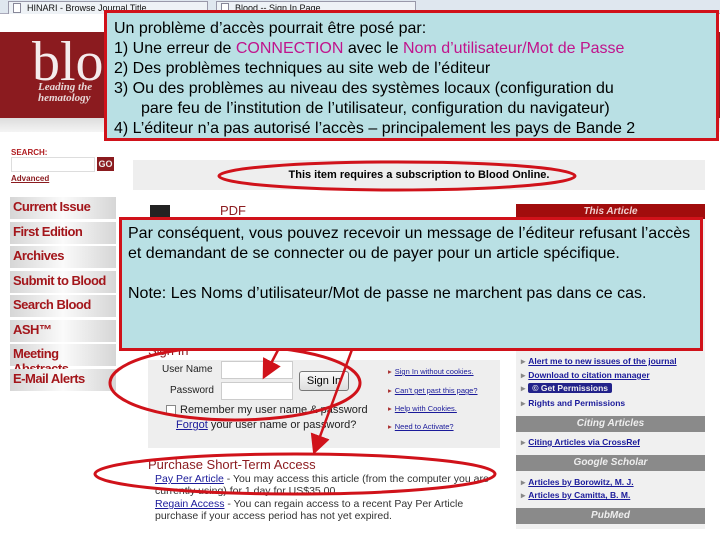  Describe the element at coordinates (295, 474) in the screenshot. I see `purchase-ellipse` at that location.